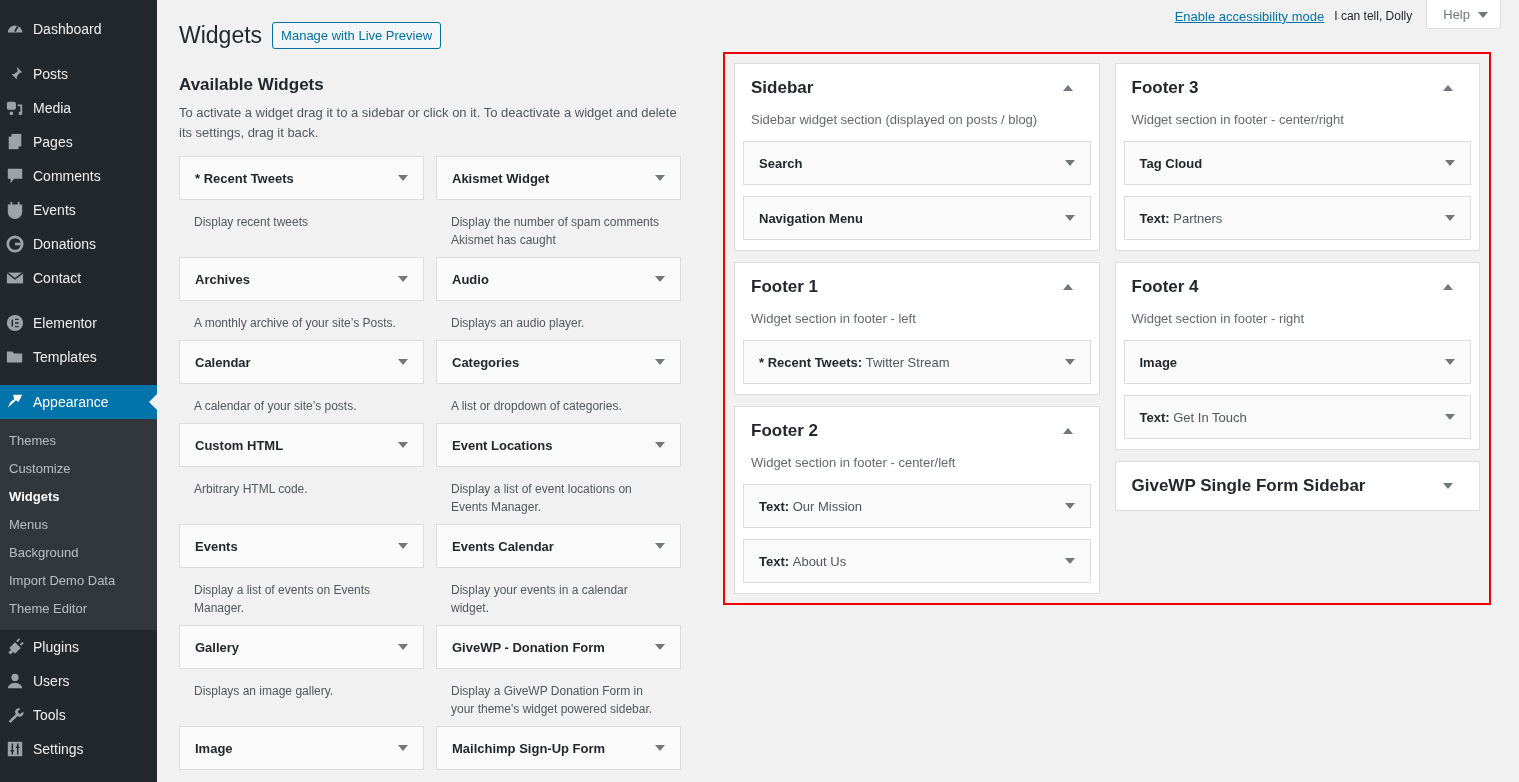  What do you see at coordinates (1297, 218) in the screenshot?
I see `widget-item: Text: Partners` at bounding box center [1297, 218].